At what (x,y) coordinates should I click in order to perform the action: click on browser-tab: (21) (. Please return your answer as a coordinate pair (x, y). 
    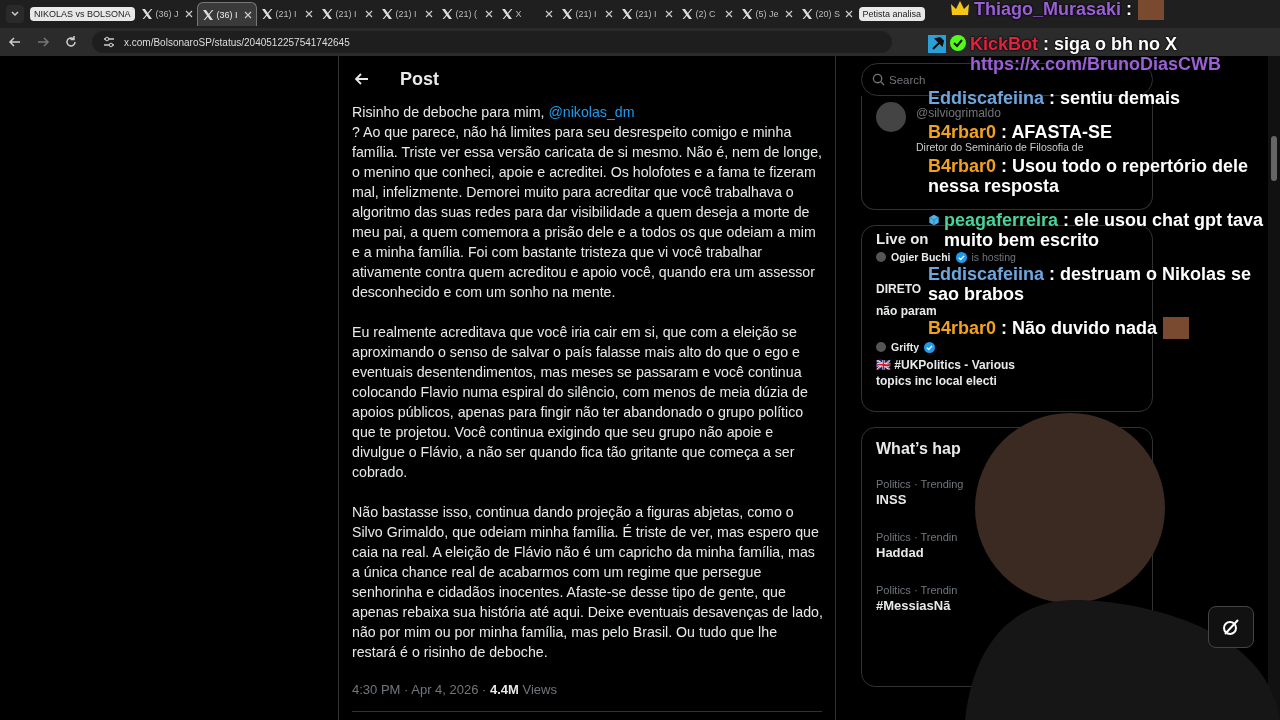
    Looking at the image, I should click on (466, 14).